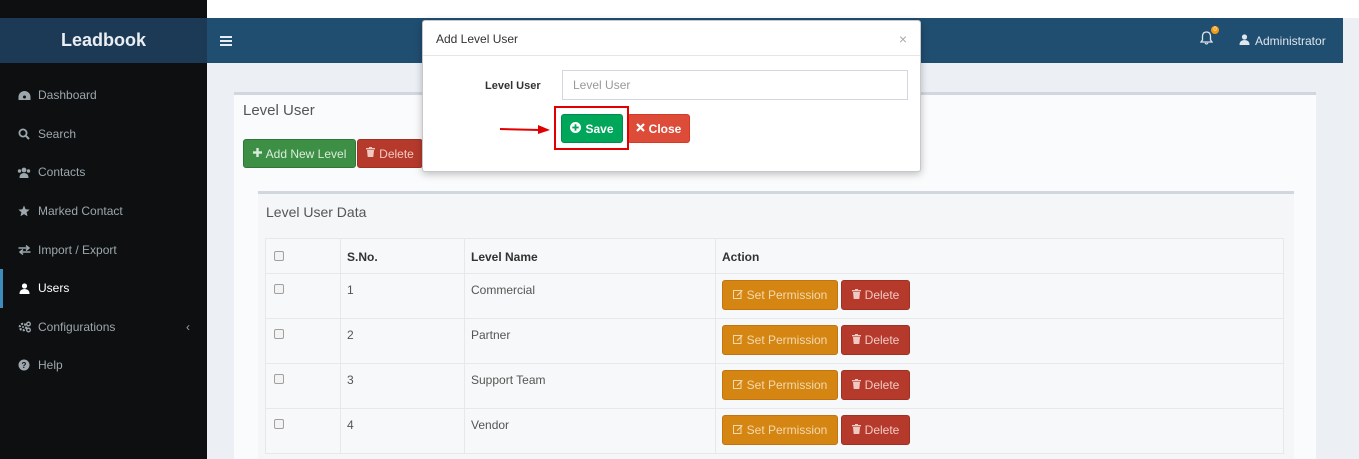 The height and width of the screenshot is (459, 1359). What do you see at coordinates (77, 326) in the screenshot?
I see `sidebar-item-label: Configurations` at bounding box center [77, 326].